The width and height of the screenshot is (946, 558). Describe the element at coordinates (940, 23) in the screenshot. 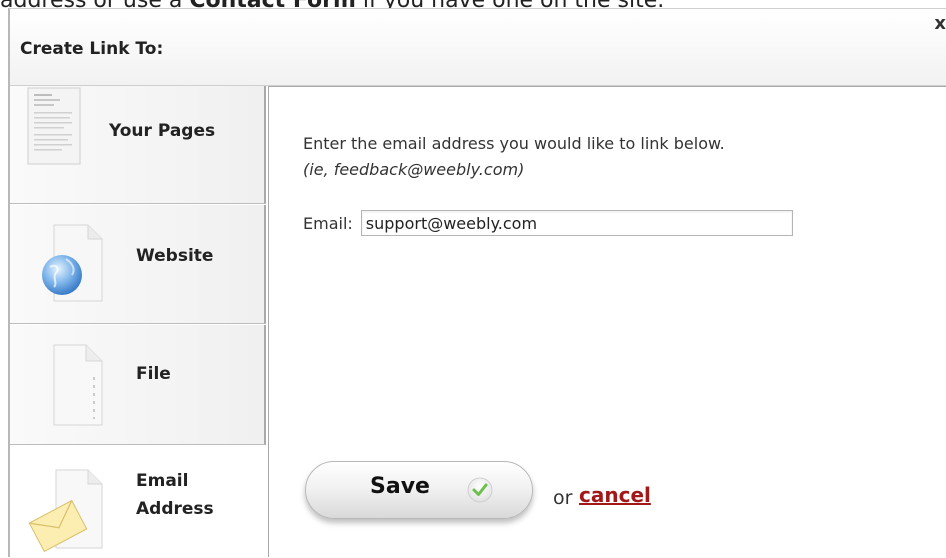

I see `close-icon: x` at that location.